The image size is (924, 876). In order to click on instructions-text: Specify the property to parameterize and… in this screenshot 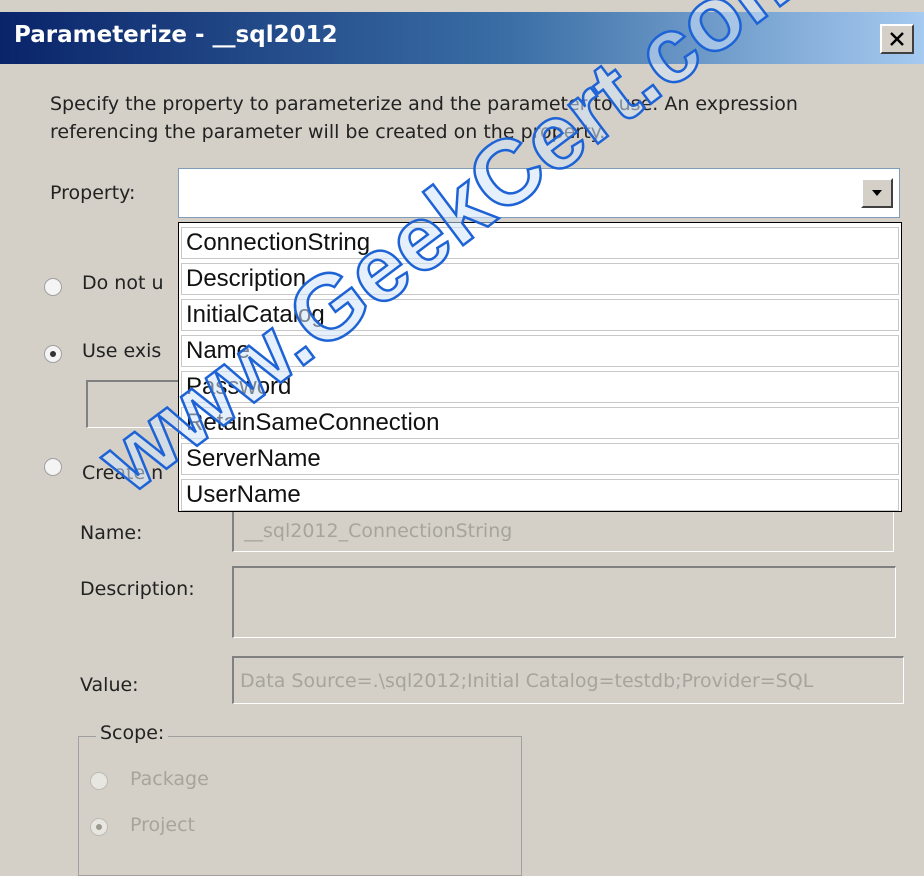, I will do `click(424, 118)`.